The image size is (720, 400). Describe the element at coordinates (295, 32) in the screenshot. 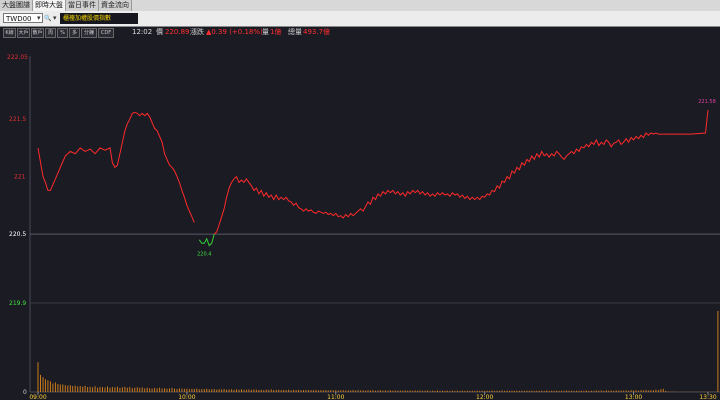

I see `total-volume-label: 總量` at that location.